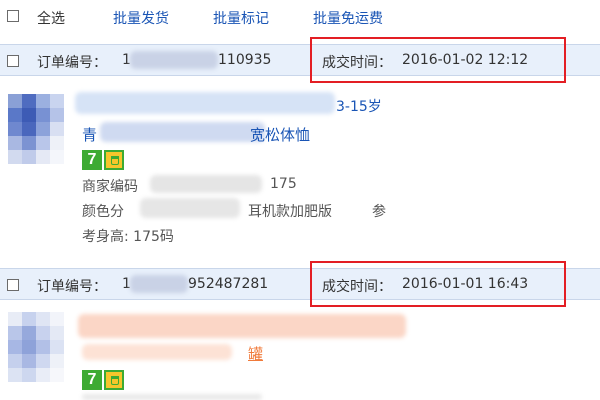 This screenshot has width=600, height=400. What do you see at coordinates (359, 106) in the screenshot?
I see `product-title-fragment: 3-15岁` at bounding box center [359, 106].